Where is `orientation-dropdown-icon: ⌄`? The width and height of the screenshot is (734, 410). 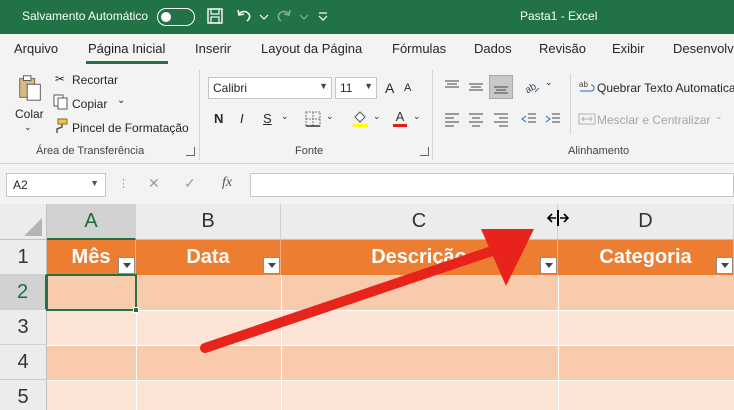 orientation-dropdown-icon: ⌄ is located at coordinates (549, 82).